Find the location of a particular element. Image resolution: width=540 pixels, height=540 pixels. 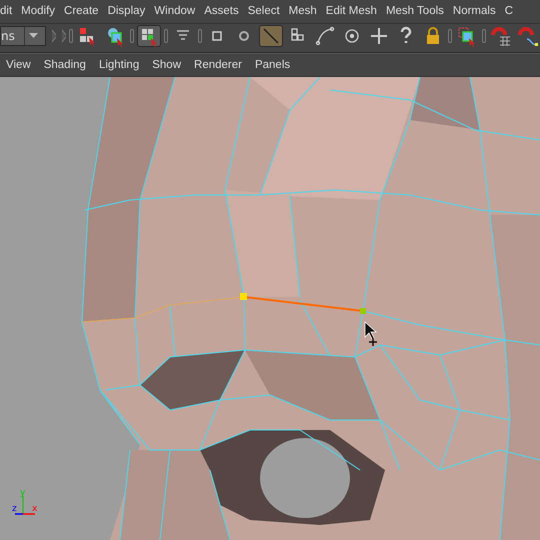

caret-icon is located at coordinates (33, 35).